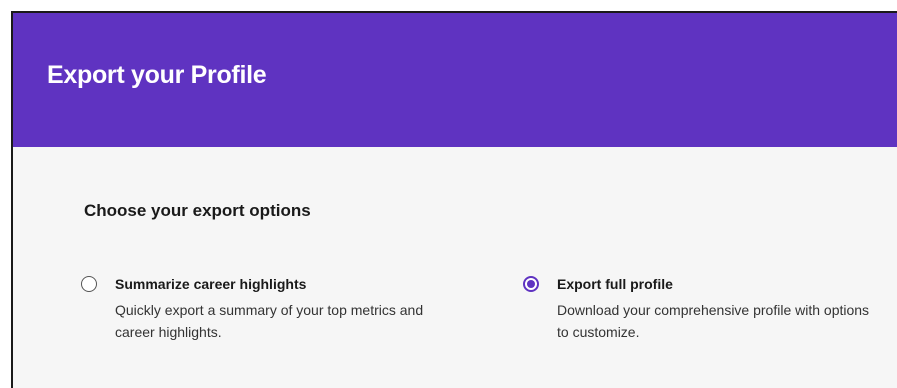 The image size is (897, 388). Describe the element at coordinates (197, 210) in the screenshot. I see `section-title: Choose your export options` at that location.